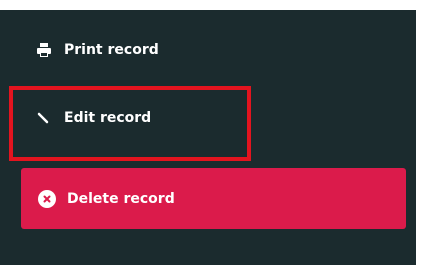 This screenshot has height=265, width=422. I want to click on pencil-icon, so click(44, 118).